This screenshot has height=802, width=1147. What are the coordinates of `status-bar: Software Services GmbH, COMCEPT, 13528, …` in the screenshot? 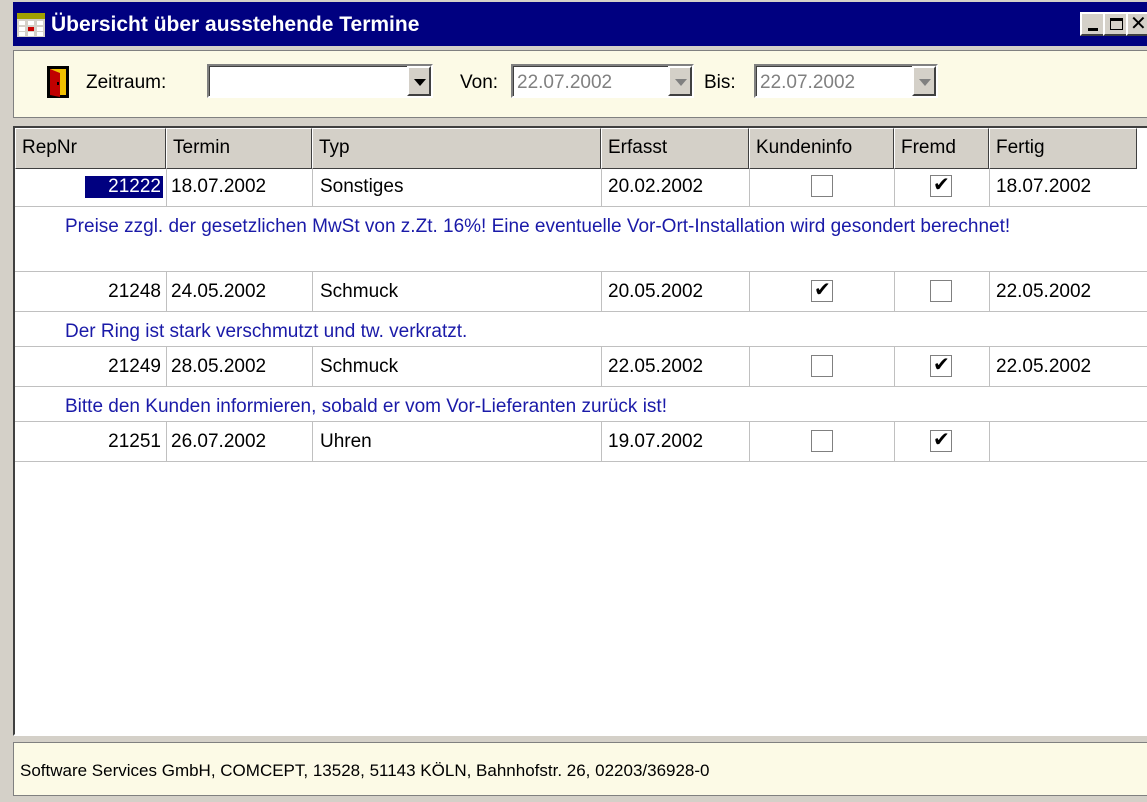 It's located at (580, 769).